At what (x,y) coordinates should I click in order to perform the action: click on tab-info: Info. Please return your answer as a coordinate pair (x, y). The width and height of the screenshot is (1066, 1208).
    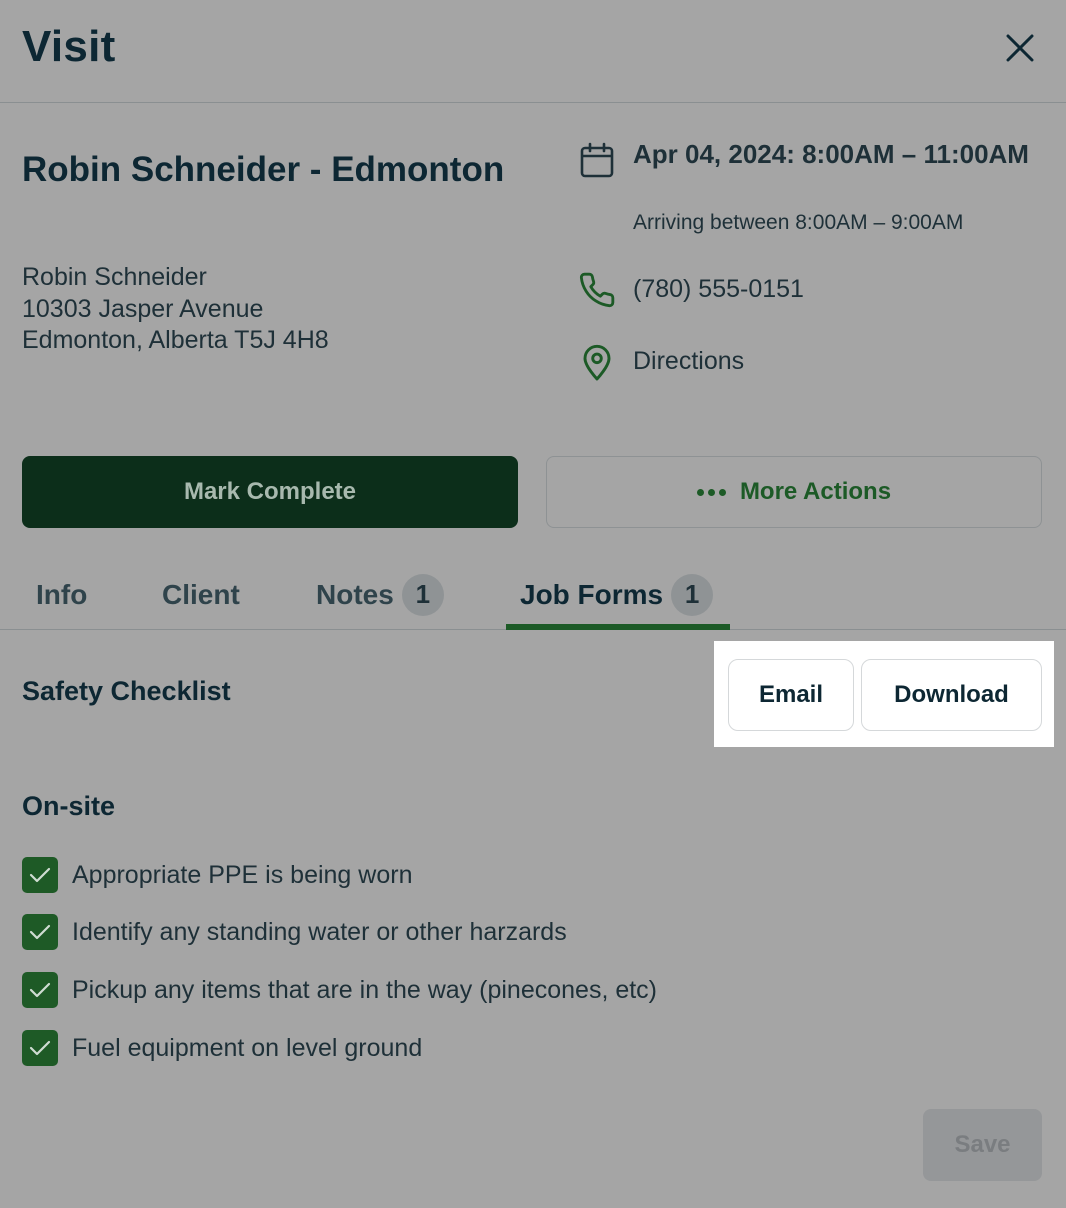
    Looking at the image, I should click on (61, 594).